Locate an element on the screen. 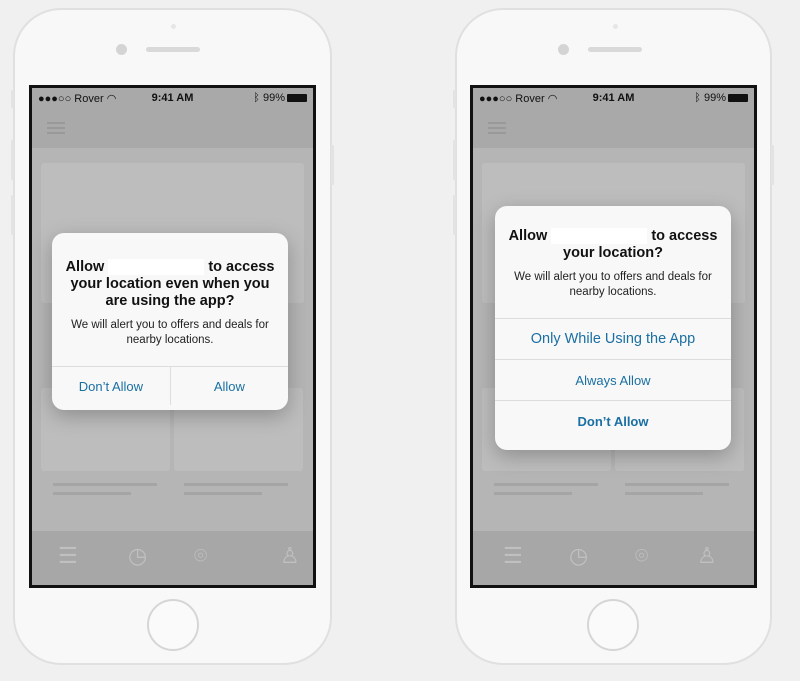 Image resolution: width=800 pixels, height=681 pixels. dialog-title: Allow to access your location? is located at coordinates (613, 245).